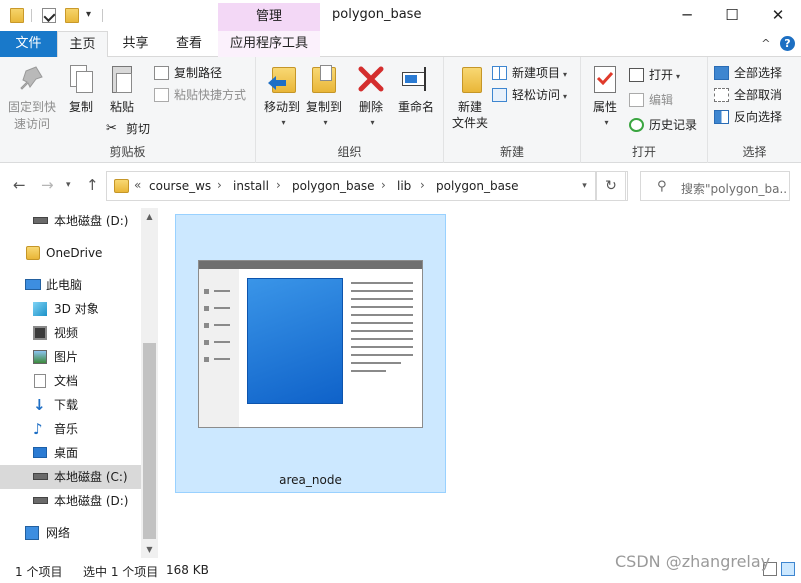 The image size is (801, 583). Describe the element at coordinates (269, 17) in the screenshot. I see `manage-tab: 管理` at that location.